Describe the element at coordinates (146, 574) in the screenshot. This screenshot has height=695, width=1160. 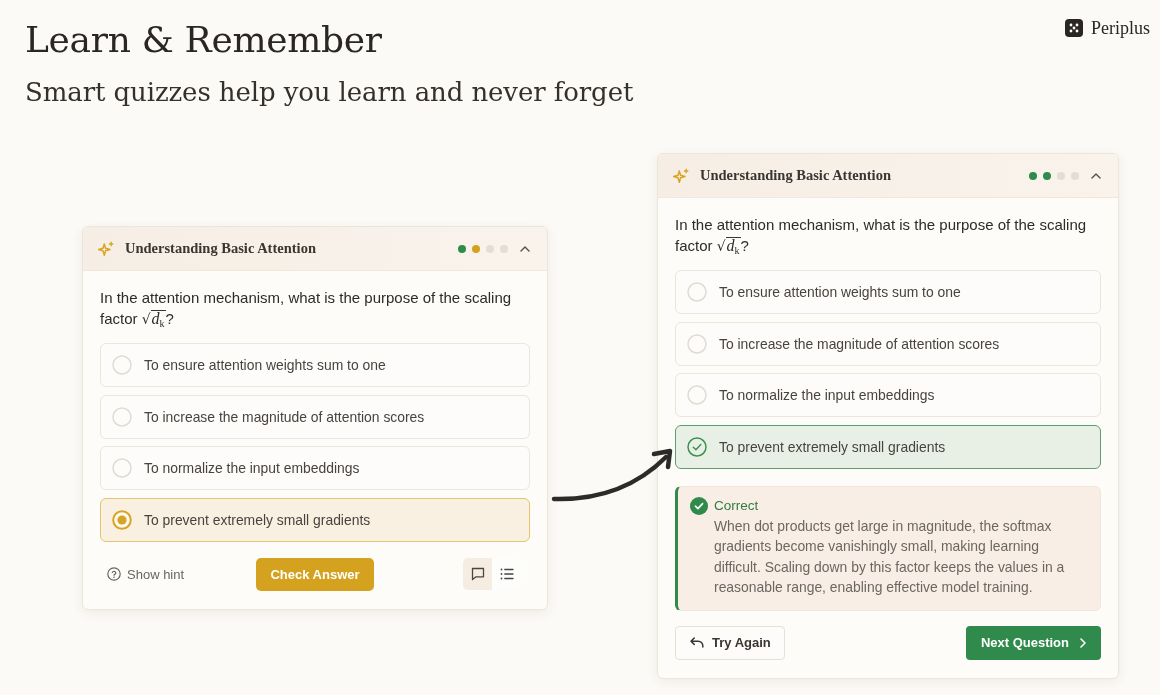
I see `show-hint-button: Show hint` at that location.